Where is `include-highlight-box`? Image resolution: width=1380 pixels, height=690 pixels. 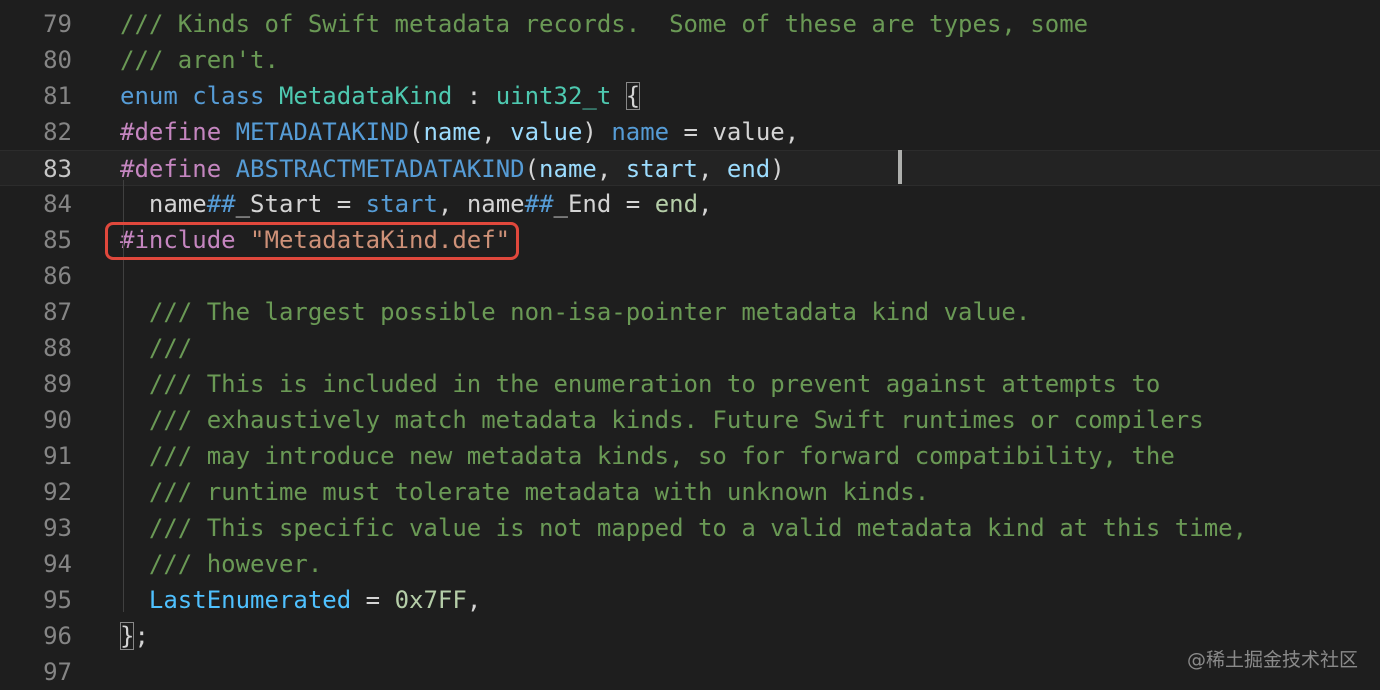 include-highlight-box is located at coordinates (312, 241).